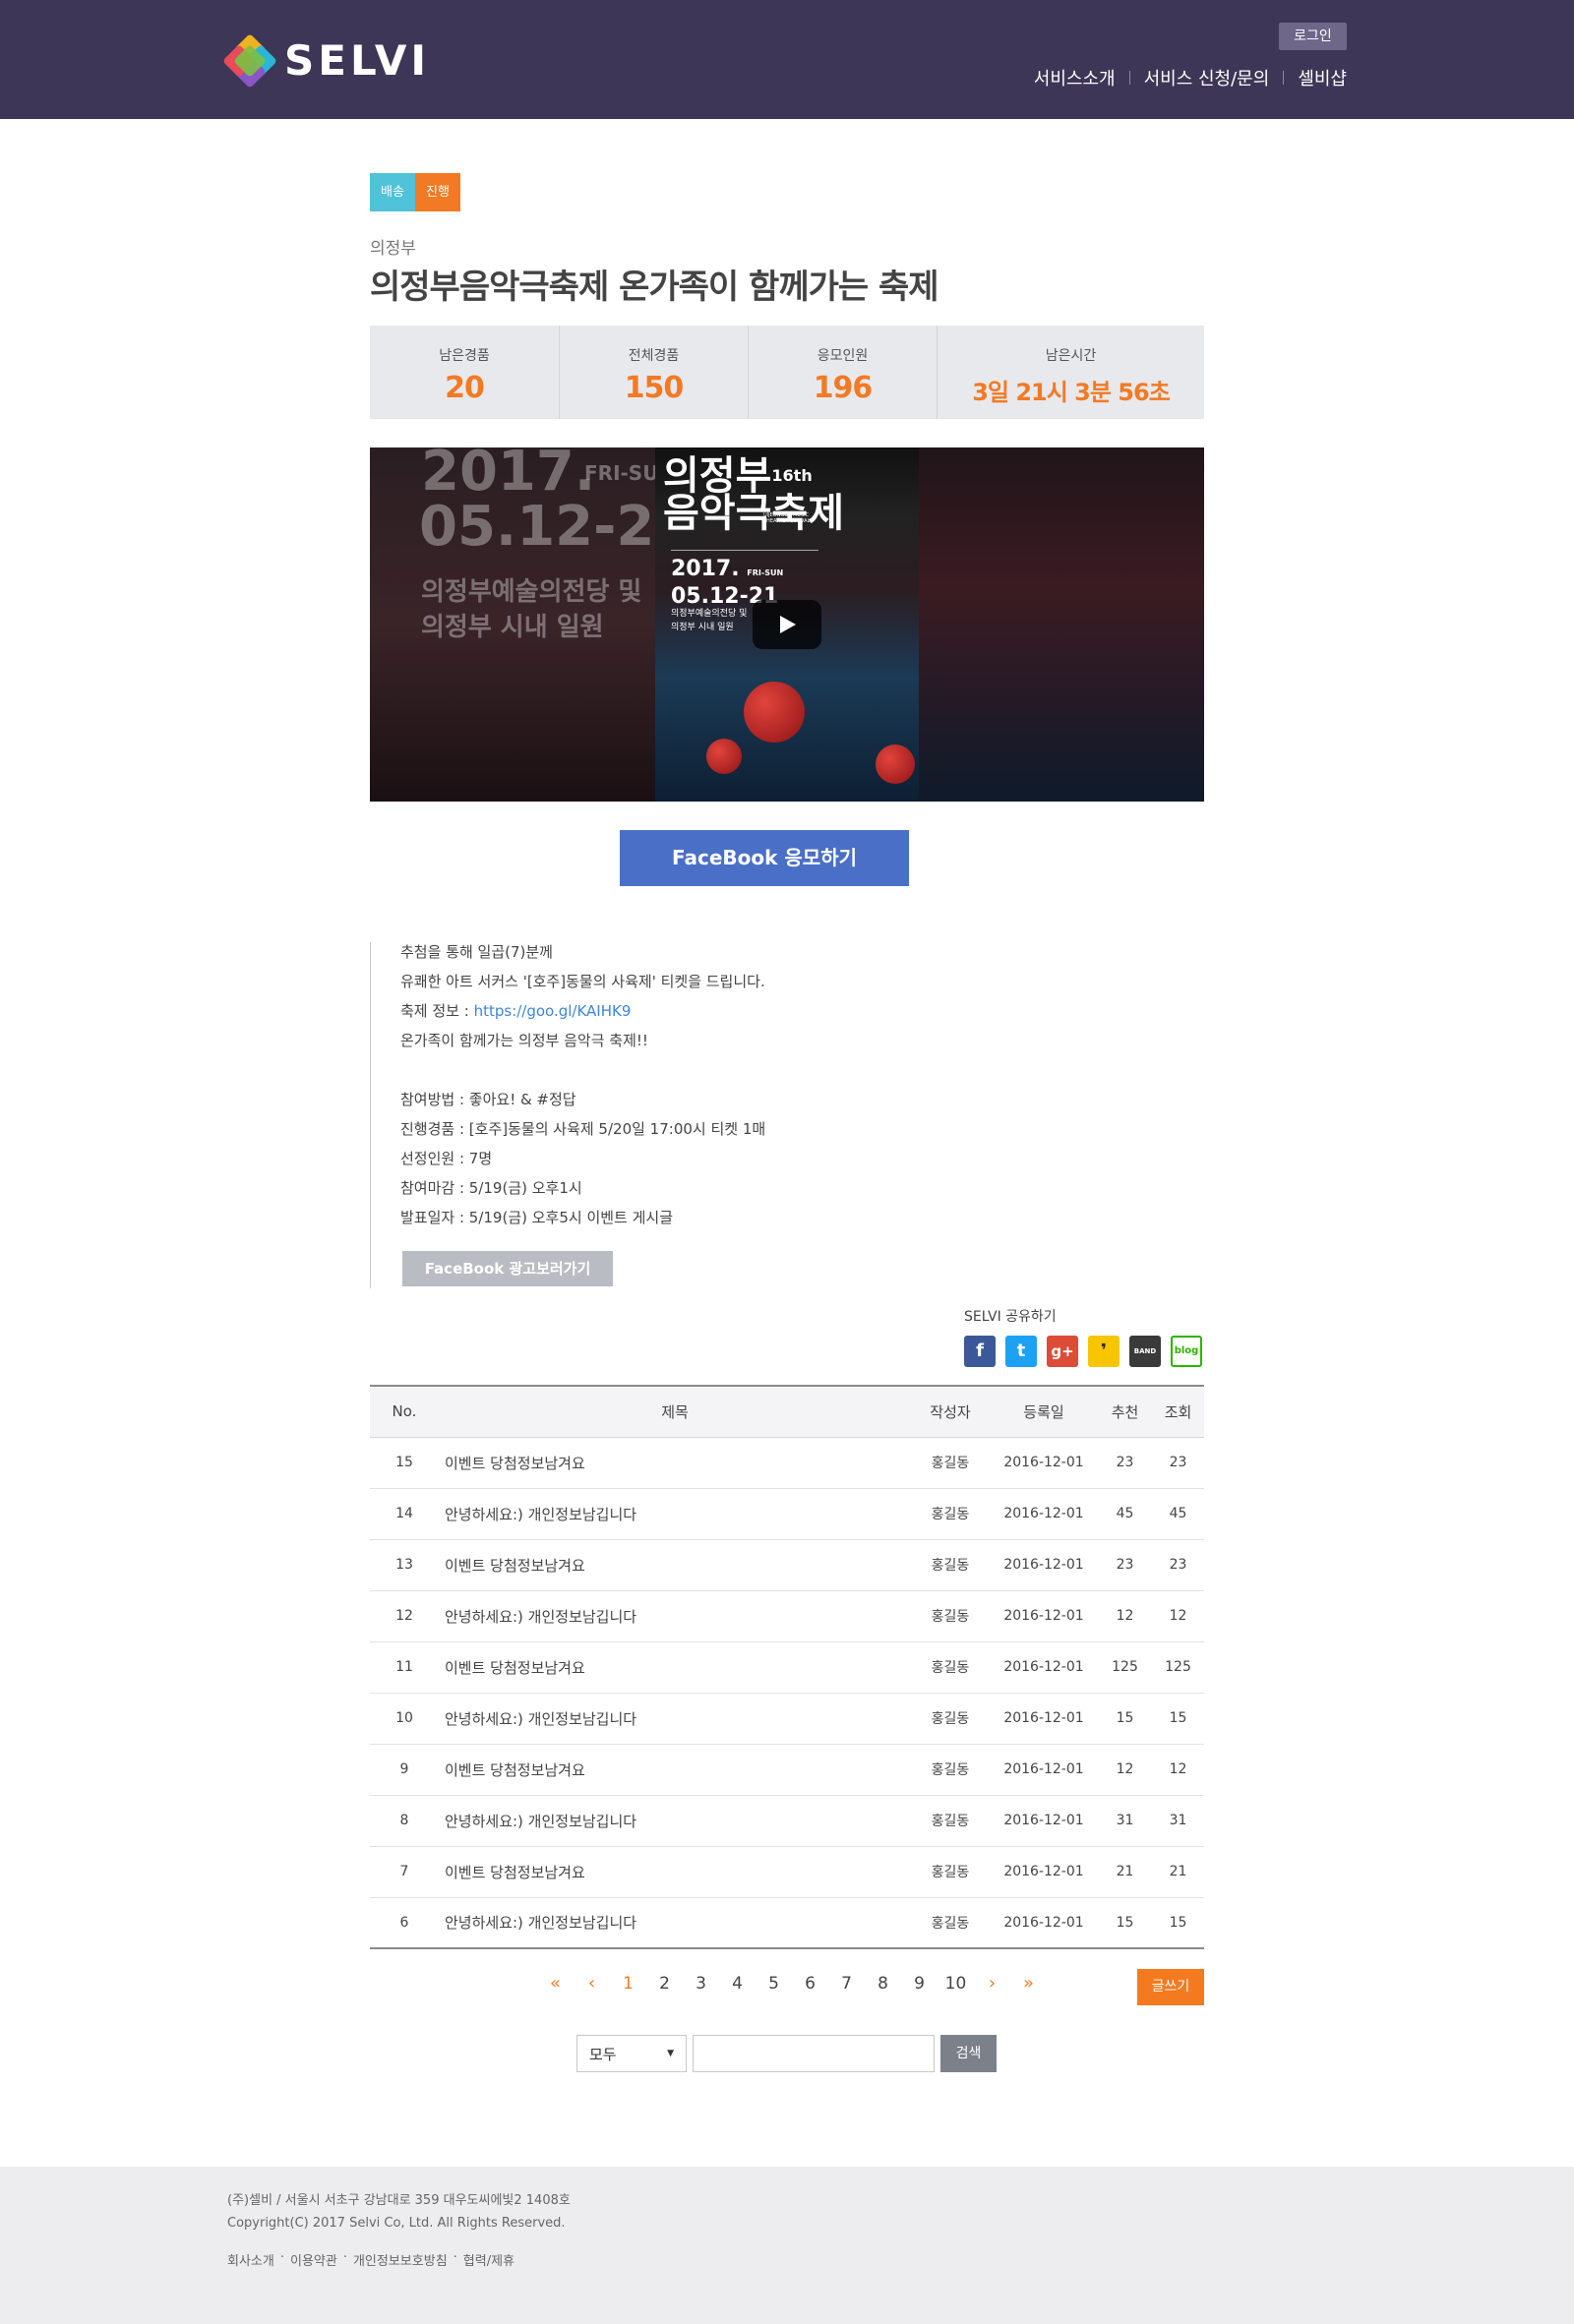 This screenshot has height=2324, width=1574. What do you see at coordinates (1313, 36) in the screenshot?
I see `login-button: 로그인` at bounding box center [1313, 36].